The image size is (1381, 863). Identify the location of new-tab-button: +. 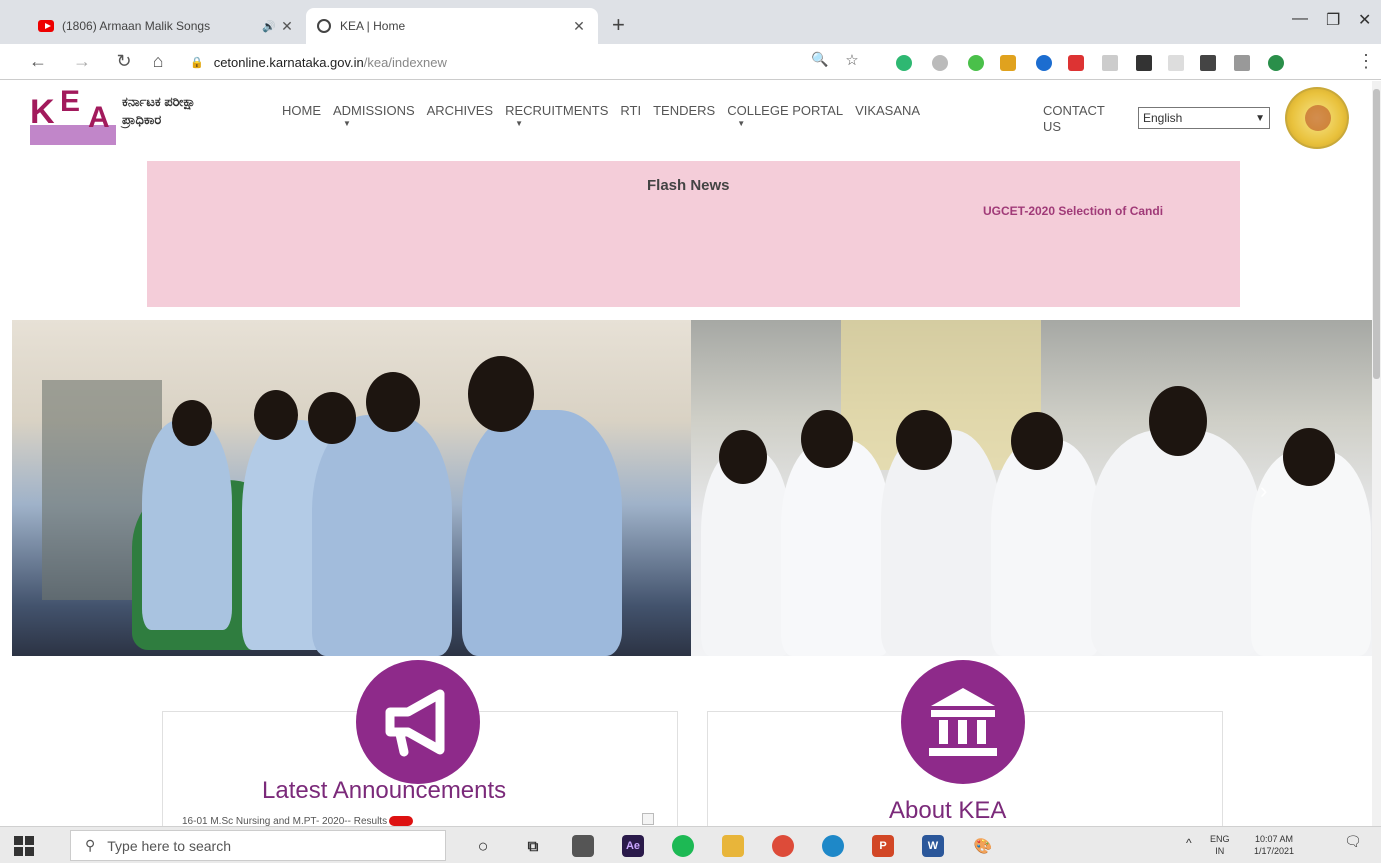
(618, 25).